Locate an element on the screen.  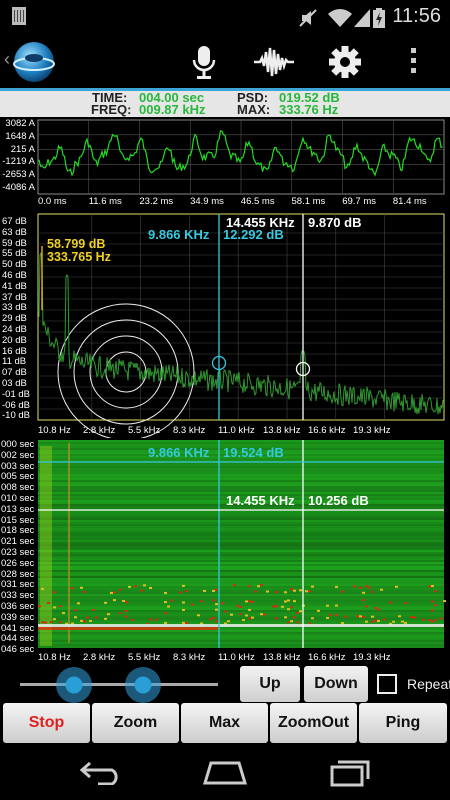
spectrogram-y-tick-label: 021 sec is located at coordinates (18, 542).